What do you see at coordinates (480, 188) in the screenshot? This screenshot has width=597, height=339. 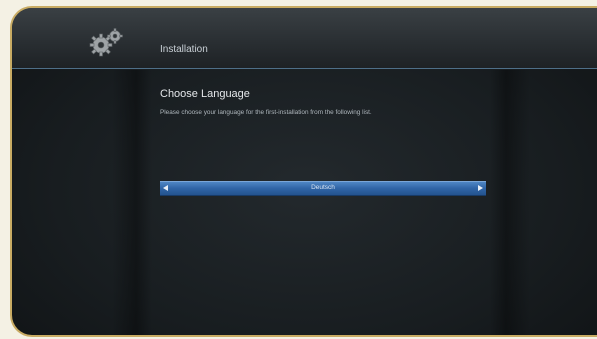 I see `arrow-right-icon` at bounding box center [480, 188].